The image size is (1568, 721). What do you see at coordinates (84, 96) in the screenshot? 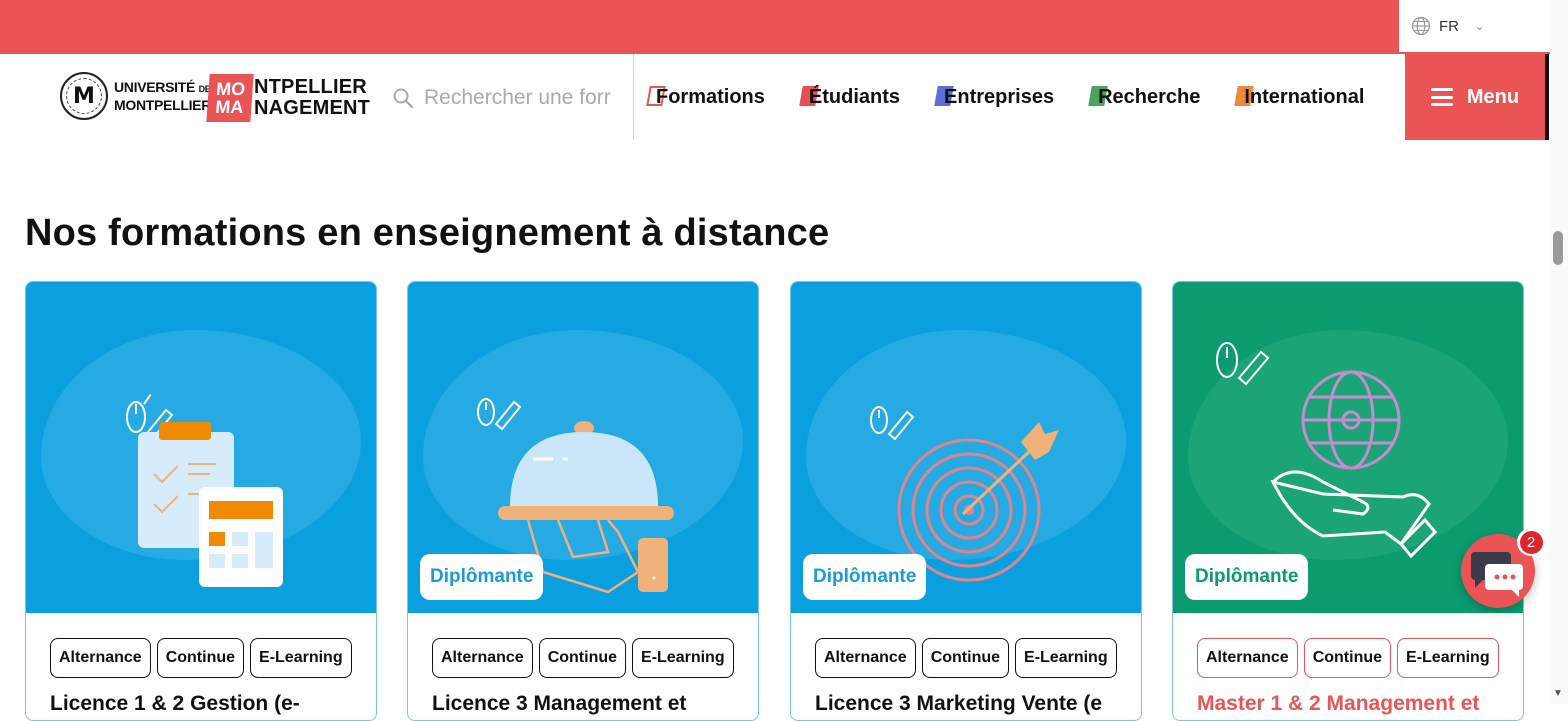
I see `university-seal: M` at bounding box center [84, 96].